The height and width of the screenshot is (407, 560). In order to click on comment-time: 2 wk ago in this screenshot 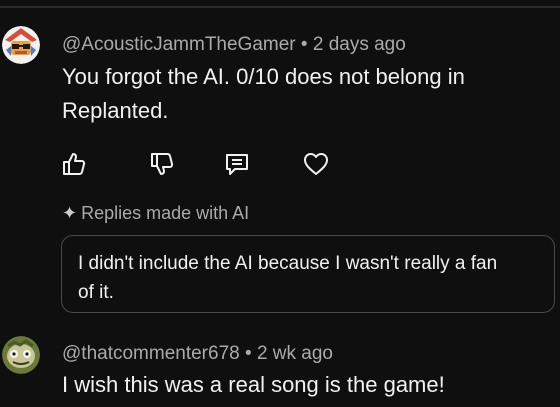, I will do `click(295, 353)`.